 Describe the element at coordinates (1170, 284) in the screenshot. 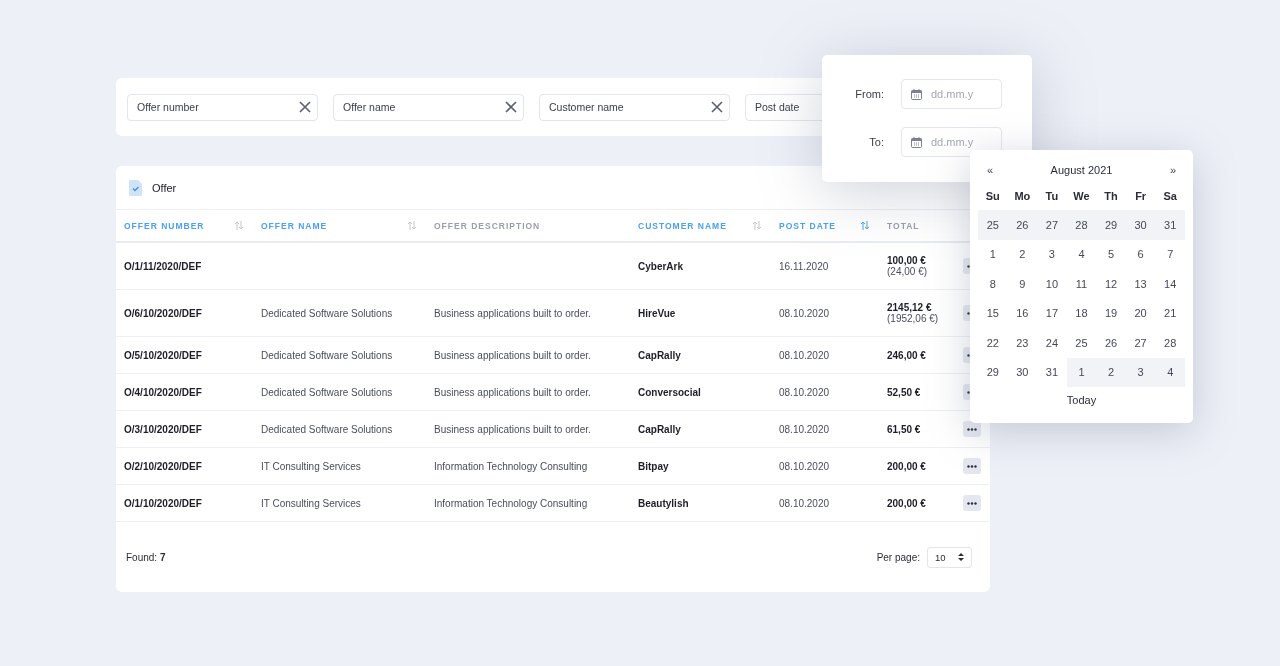

I see `calendar-day: 14` at that location.